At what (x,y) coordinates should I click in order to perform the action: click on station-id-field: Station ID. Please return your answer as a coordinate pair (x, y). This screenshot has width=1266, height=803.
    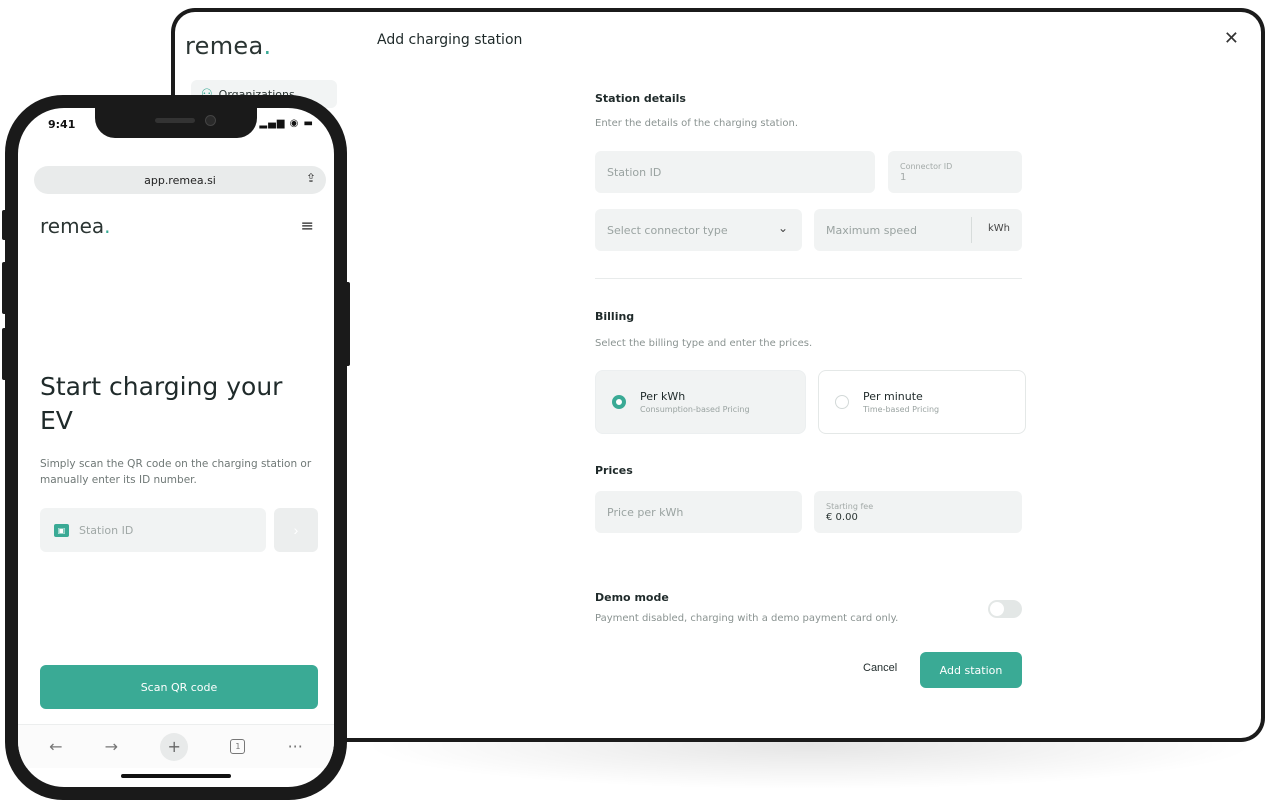
    Looking at the image, I should click on (735, 172).